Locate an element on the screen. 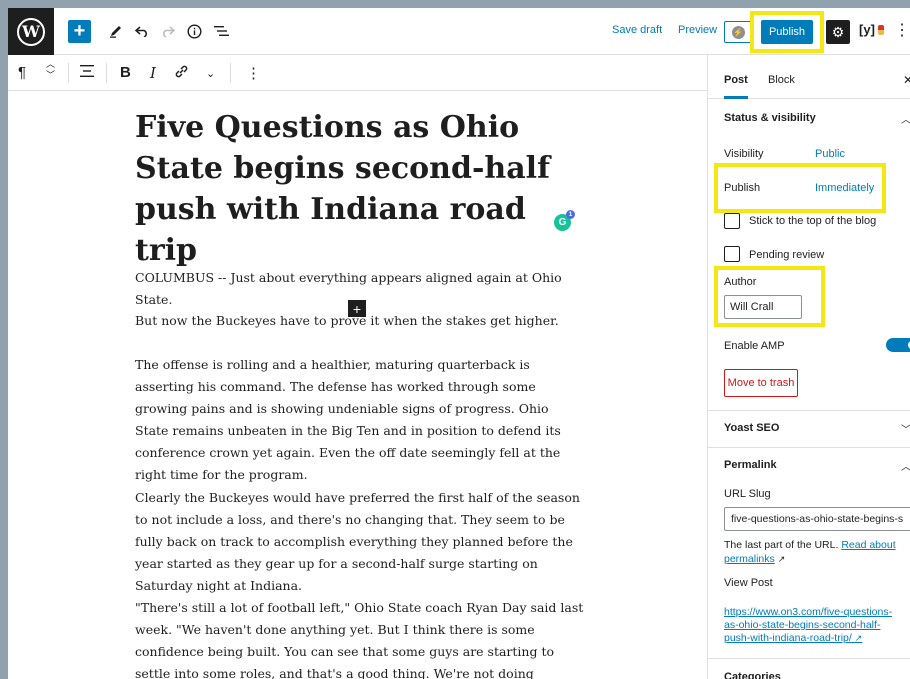  section-categories: Categories is located at coordinates (752, 675).